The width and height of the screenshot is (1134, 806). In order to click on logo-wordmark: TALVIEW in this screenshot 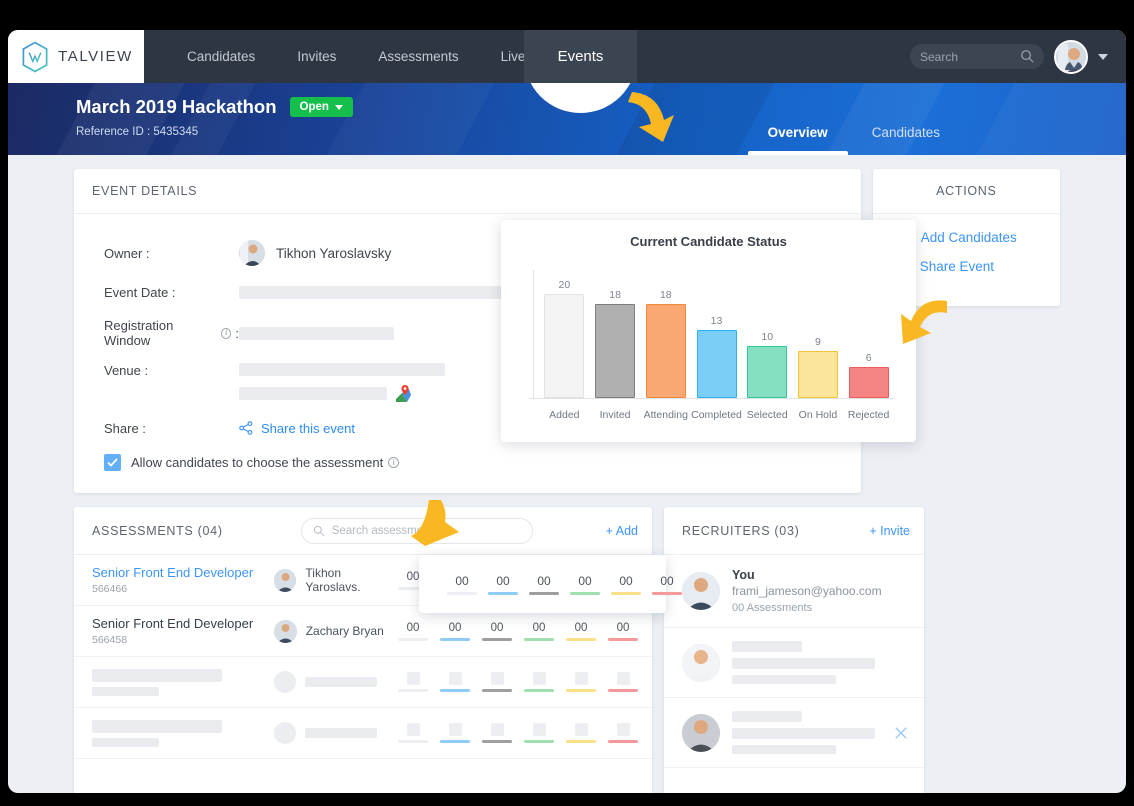, I will do `click(95, 56)`.